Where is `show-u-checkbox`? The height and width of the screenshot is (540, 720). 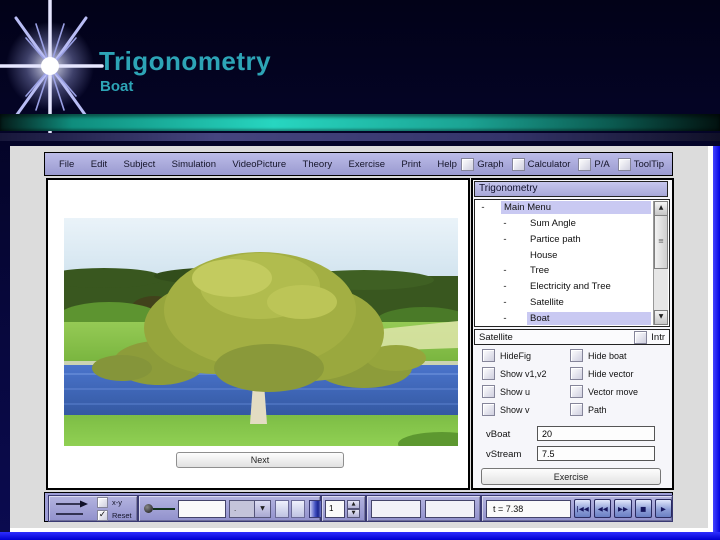
show-u-checkbox is located at coordinates (488, 391).